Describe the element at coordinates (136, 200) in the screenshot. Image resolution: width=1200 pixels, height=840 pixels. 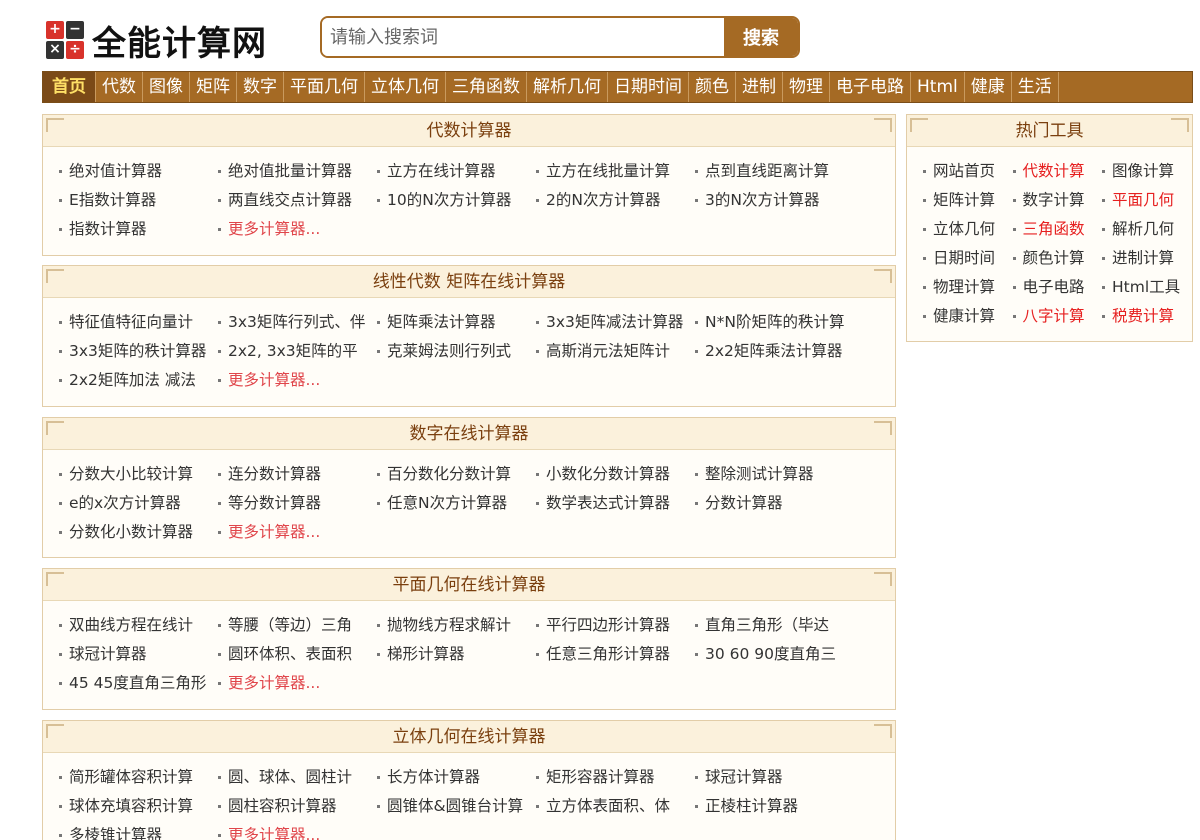
I see `calc-link: E指数计算器` at that location.